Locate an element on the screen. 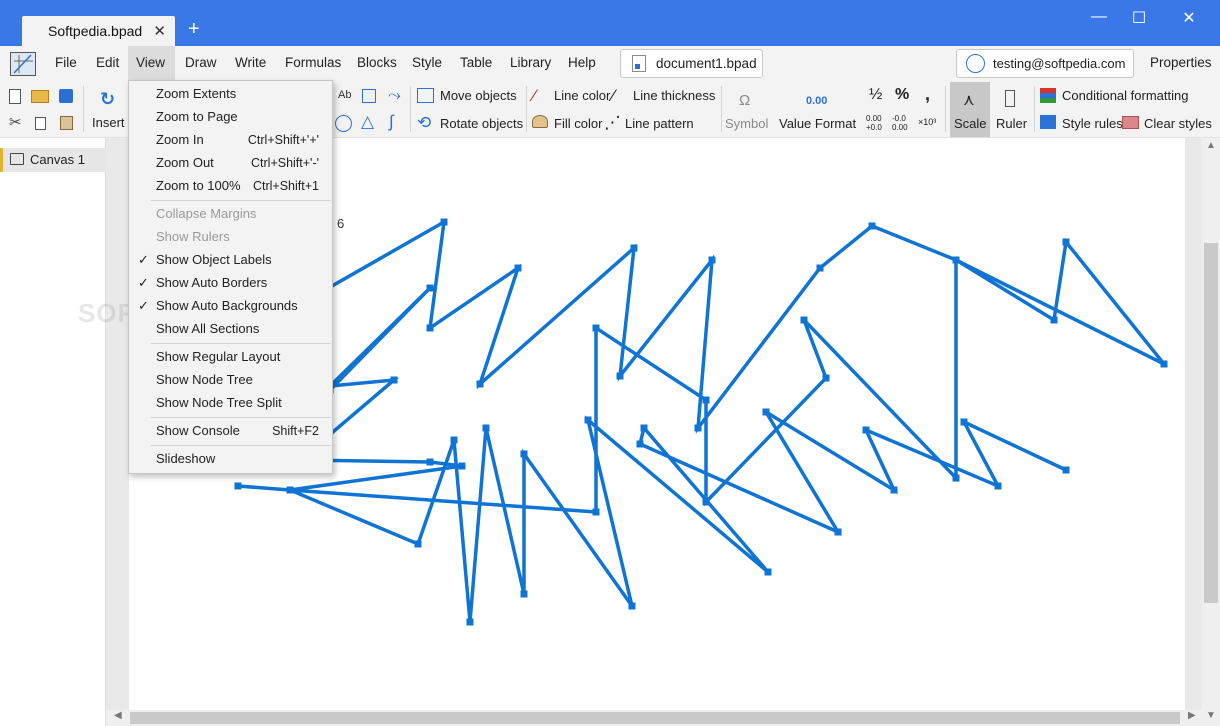 The height and width of the screenshot is (726, 1220). line-color-button: Line color is located at coordinates (582, 95).